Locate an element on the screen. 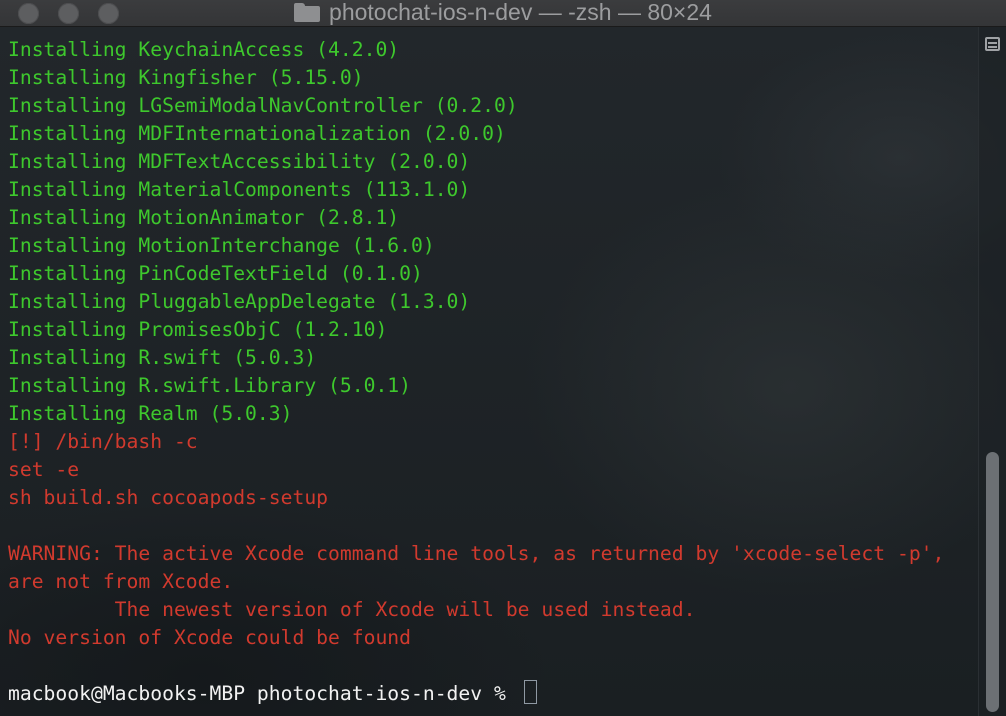 The image size is (1006, 716). close-window-button is located at coordinates (28, 13).